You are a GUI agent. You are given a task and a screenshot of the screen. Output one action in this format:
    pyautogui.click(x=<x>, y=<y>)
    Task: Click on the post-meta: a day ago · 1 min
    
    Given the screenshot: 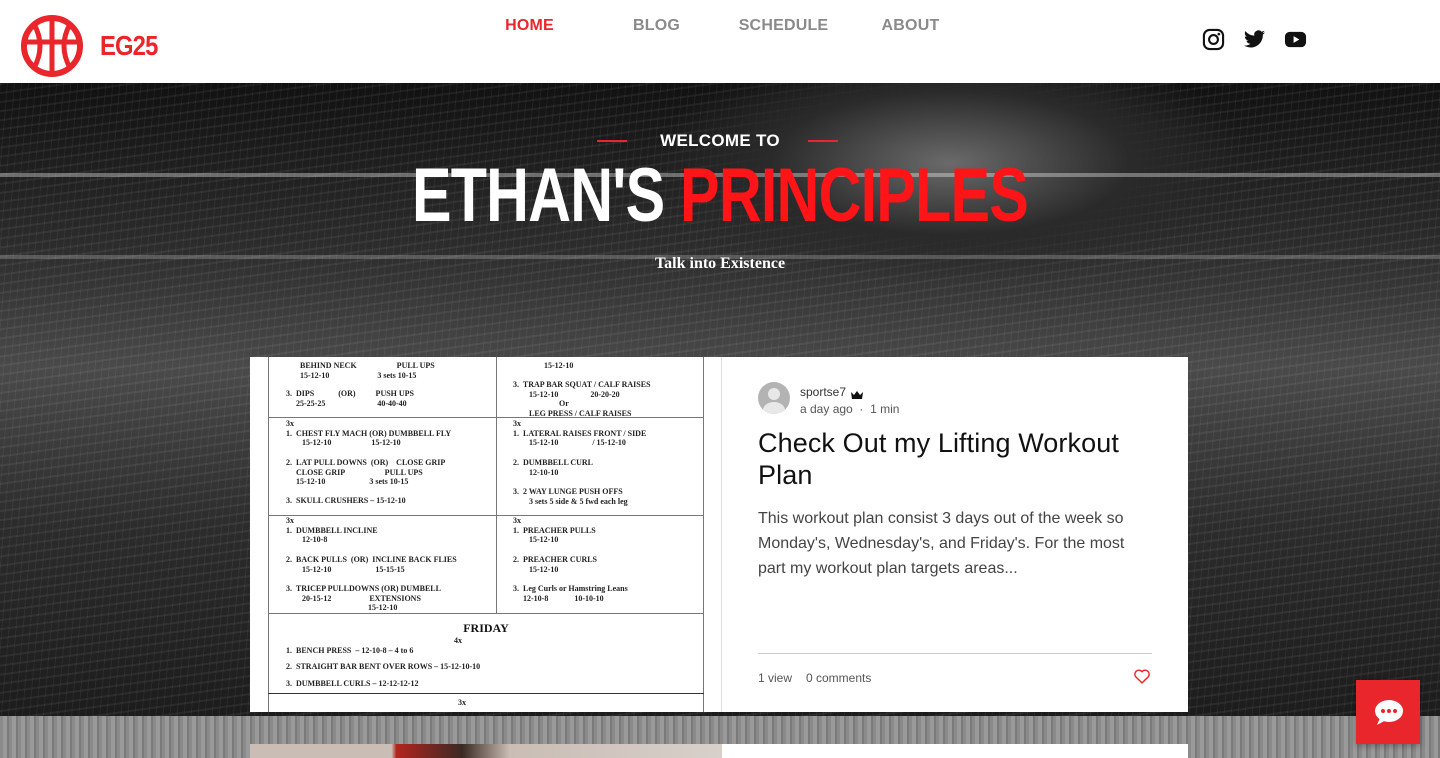 What is the action you would take?
    pyautogui.click(x=849, y=409)
    